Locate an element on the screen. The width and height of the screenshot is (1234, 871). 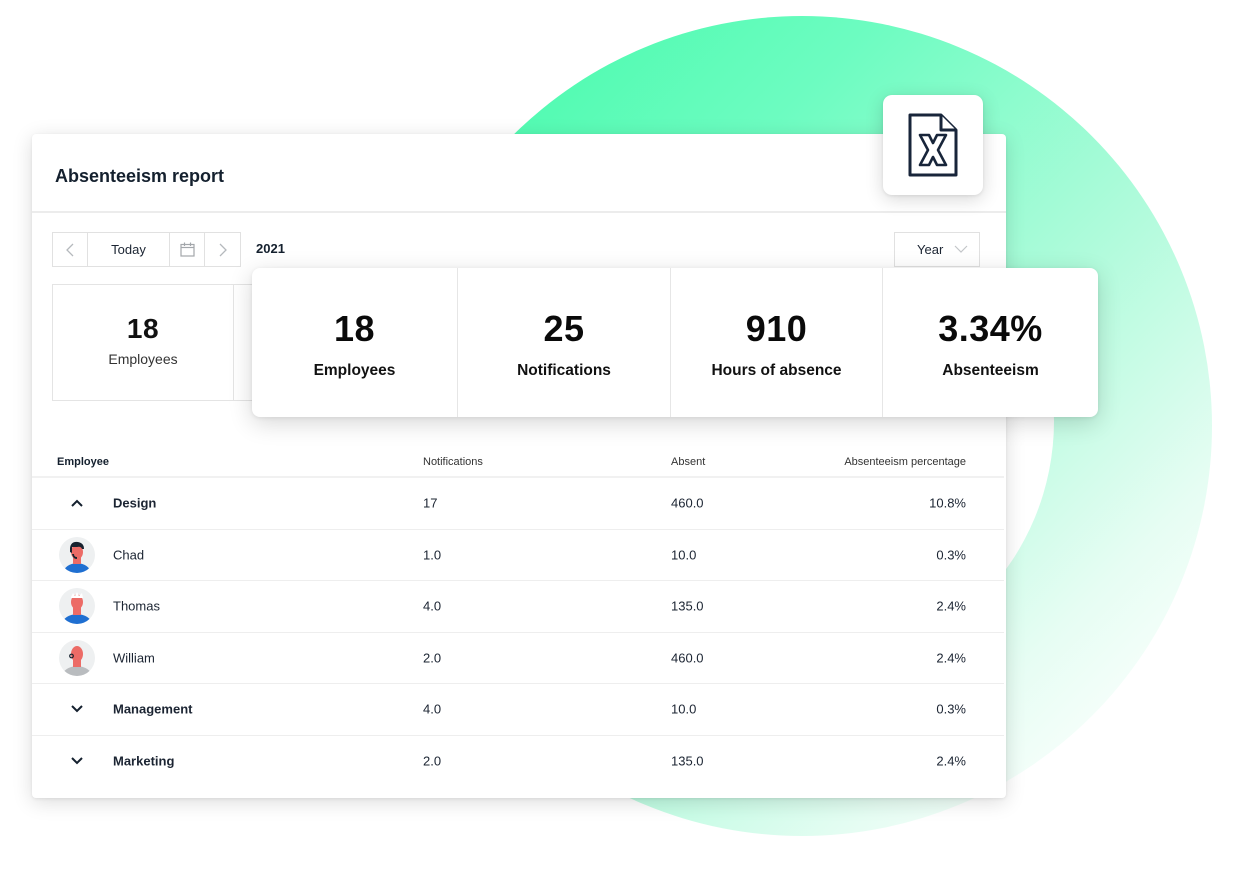
employee-name: Thomas is located at coordinates (136, 606).